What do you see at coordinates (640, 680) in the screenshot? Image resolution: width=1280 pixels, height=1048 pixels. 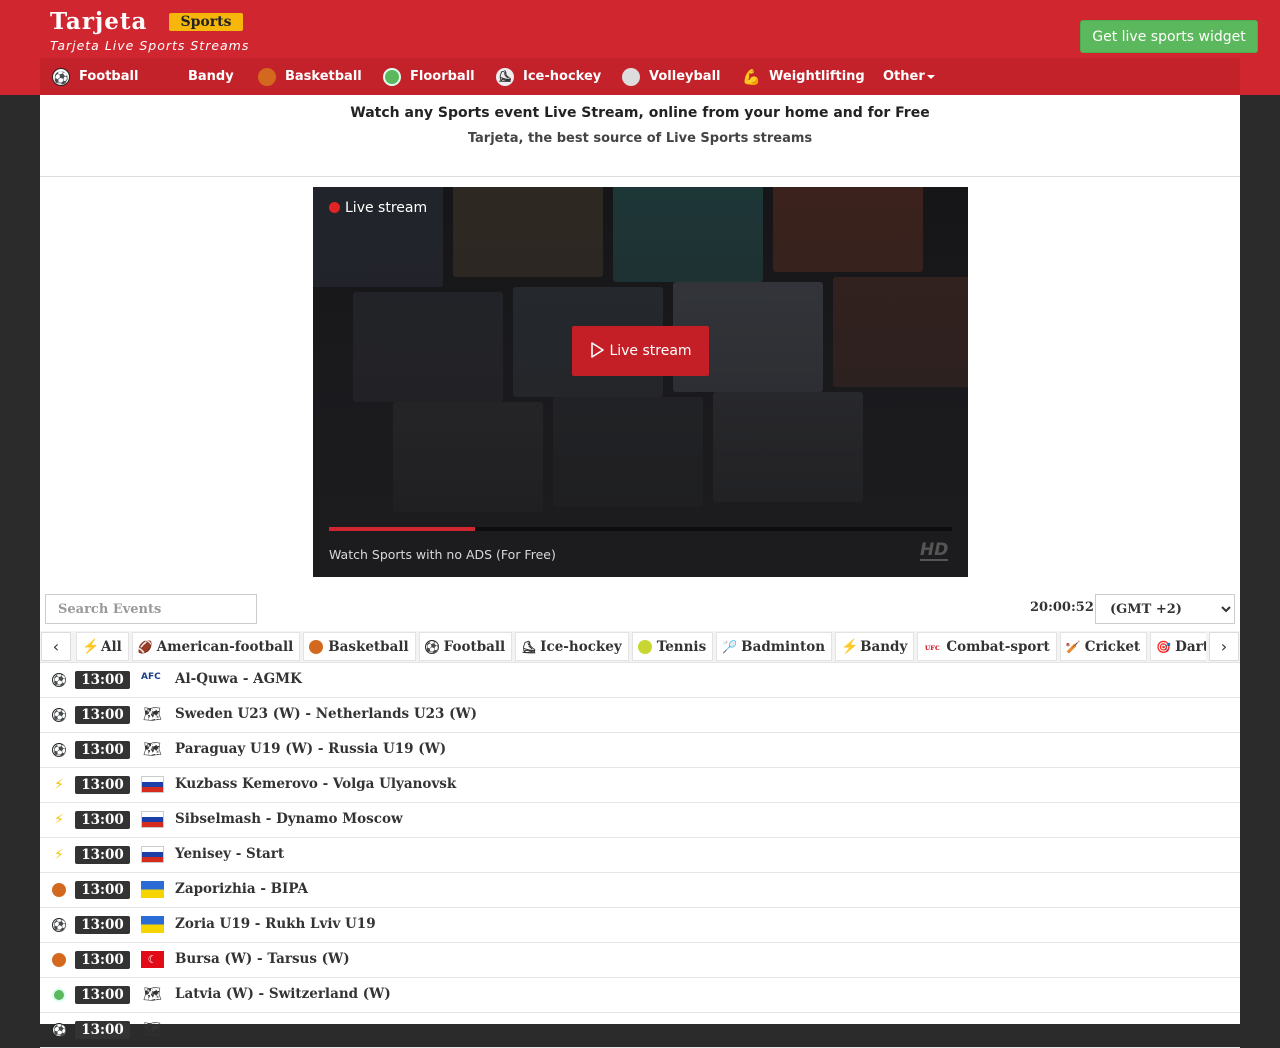 I see `event-row: ⚽ 13:00 AFC Al-Quwa - AGMK` at bounding box center [640, 680].